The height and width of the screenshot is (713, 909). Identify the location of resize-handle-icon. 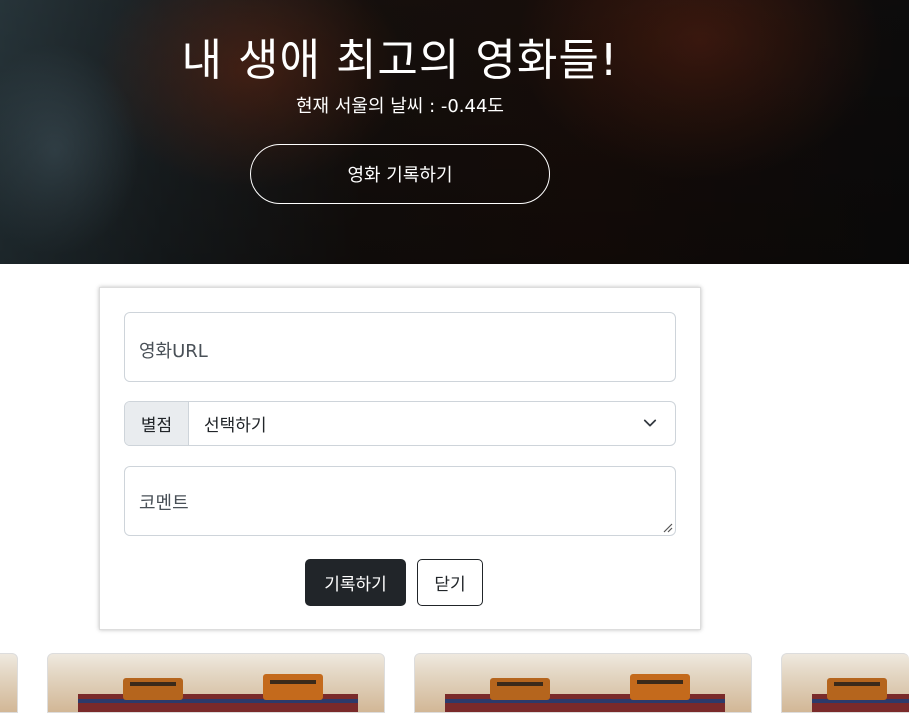
(667, 527).